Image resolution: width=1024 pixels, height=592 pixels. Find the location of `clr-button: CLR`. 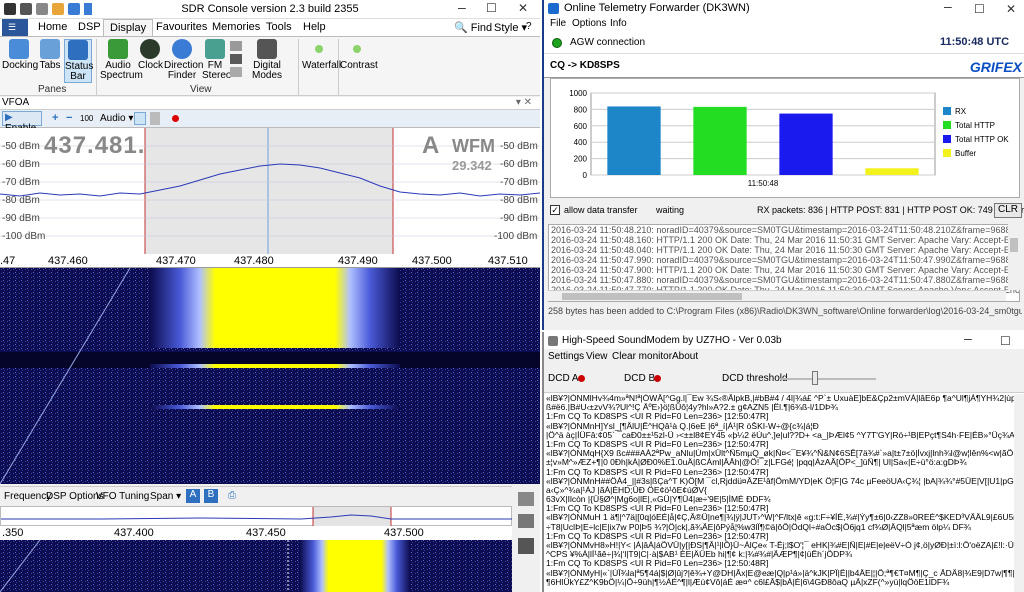

clr-button: CLR is located at coordinates (1008, 210).